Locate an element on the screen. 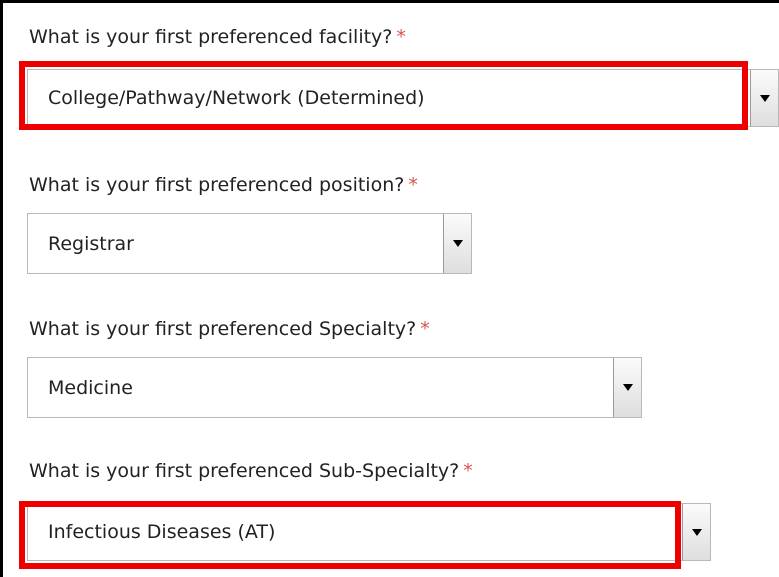 This screenshot has height=577, width=779. specialty-dropdown-button is located at coordinates (627, 387).